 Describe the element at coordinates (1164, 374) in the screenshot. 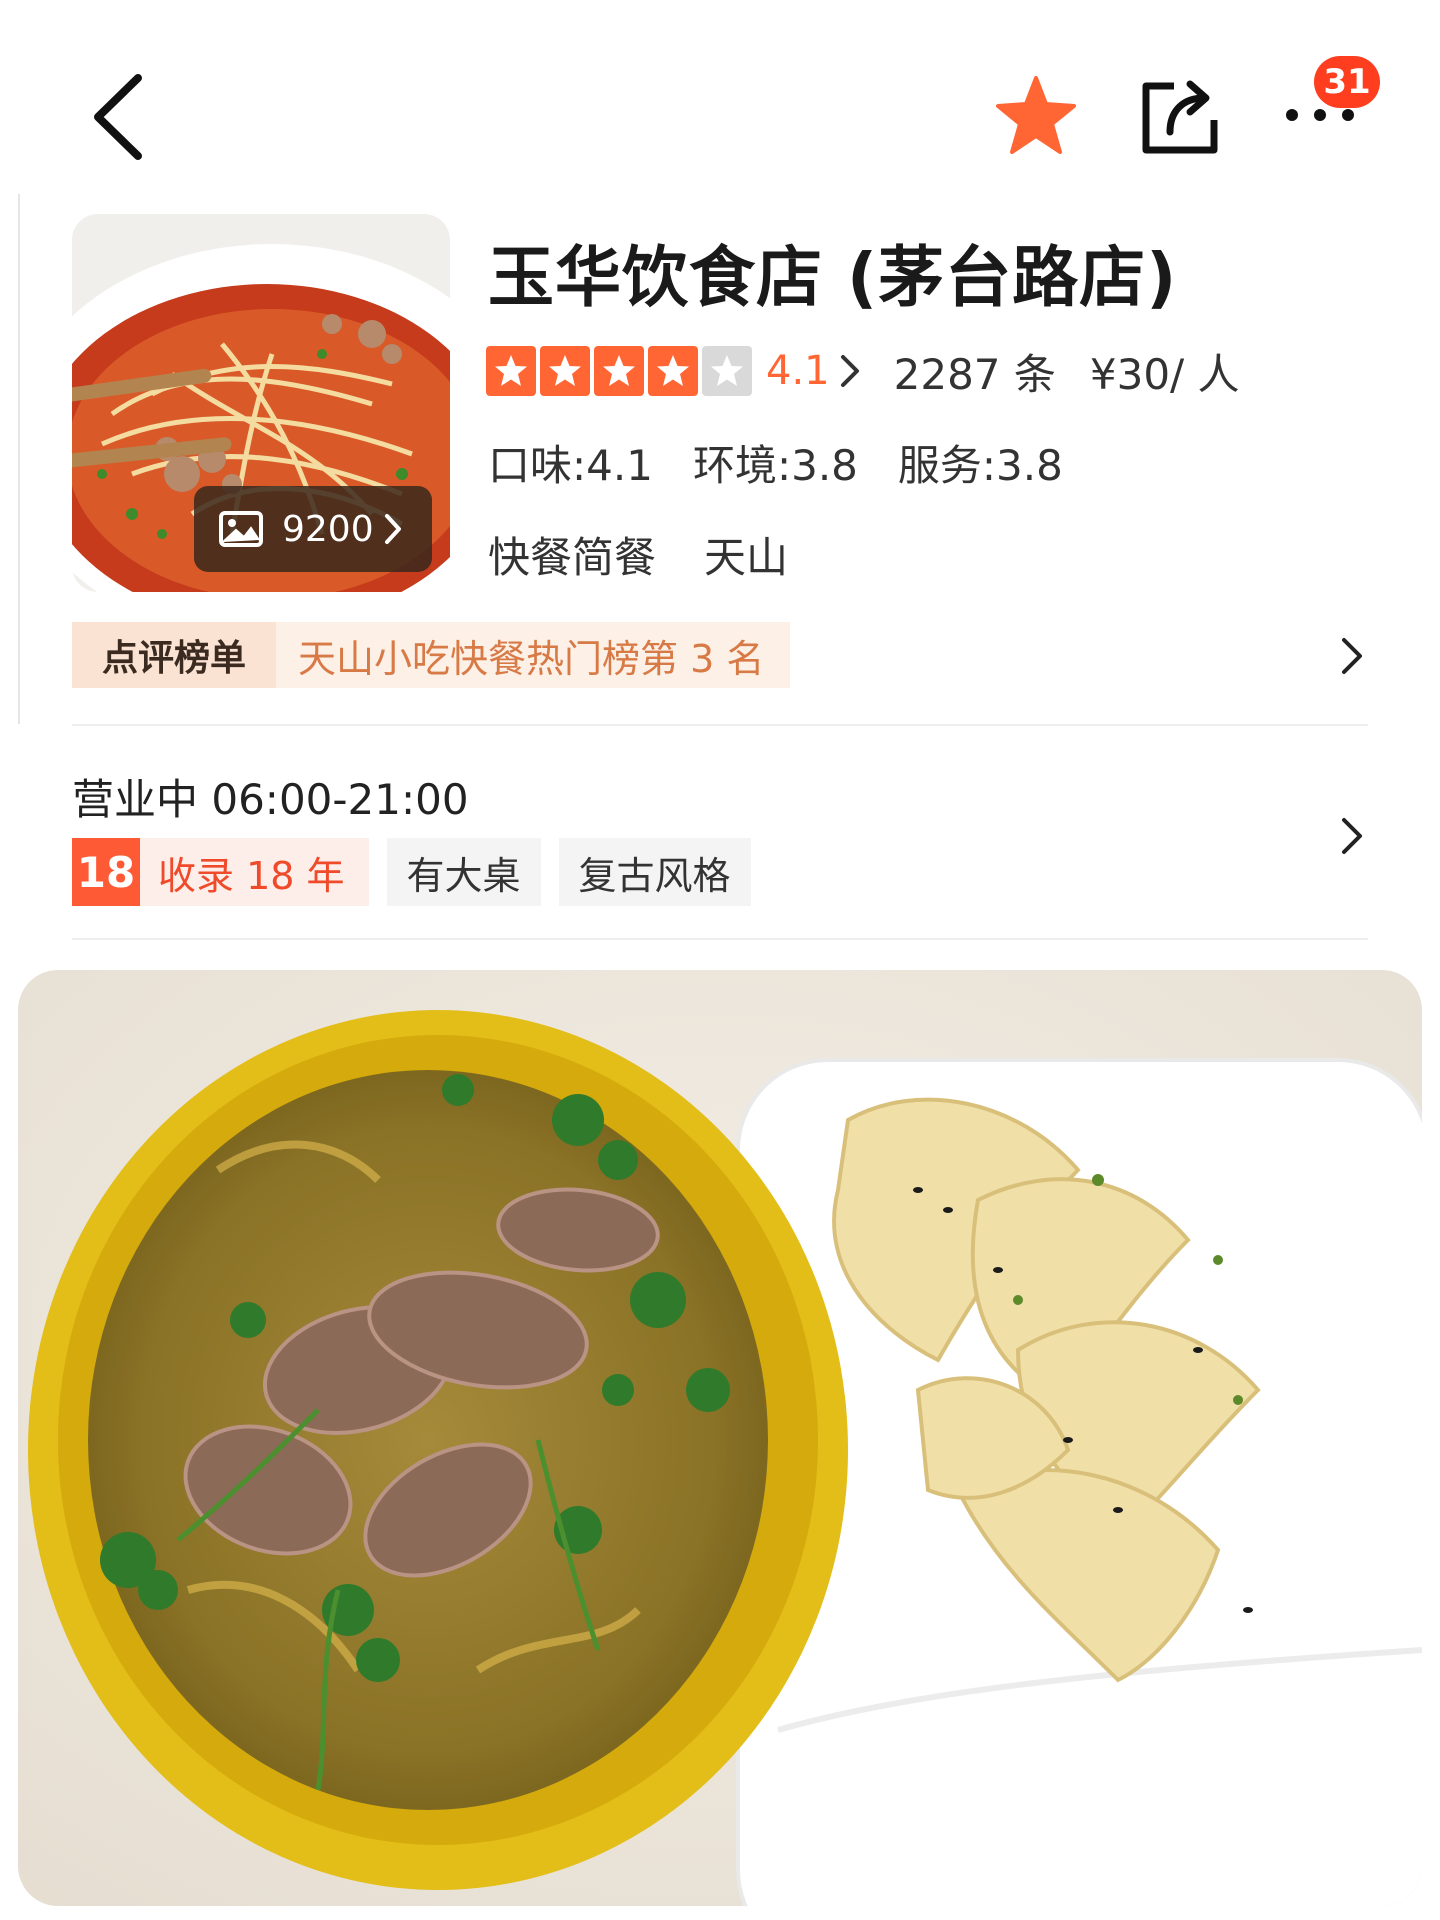

I see `price-per-person: ¥30/ 人` at that location.